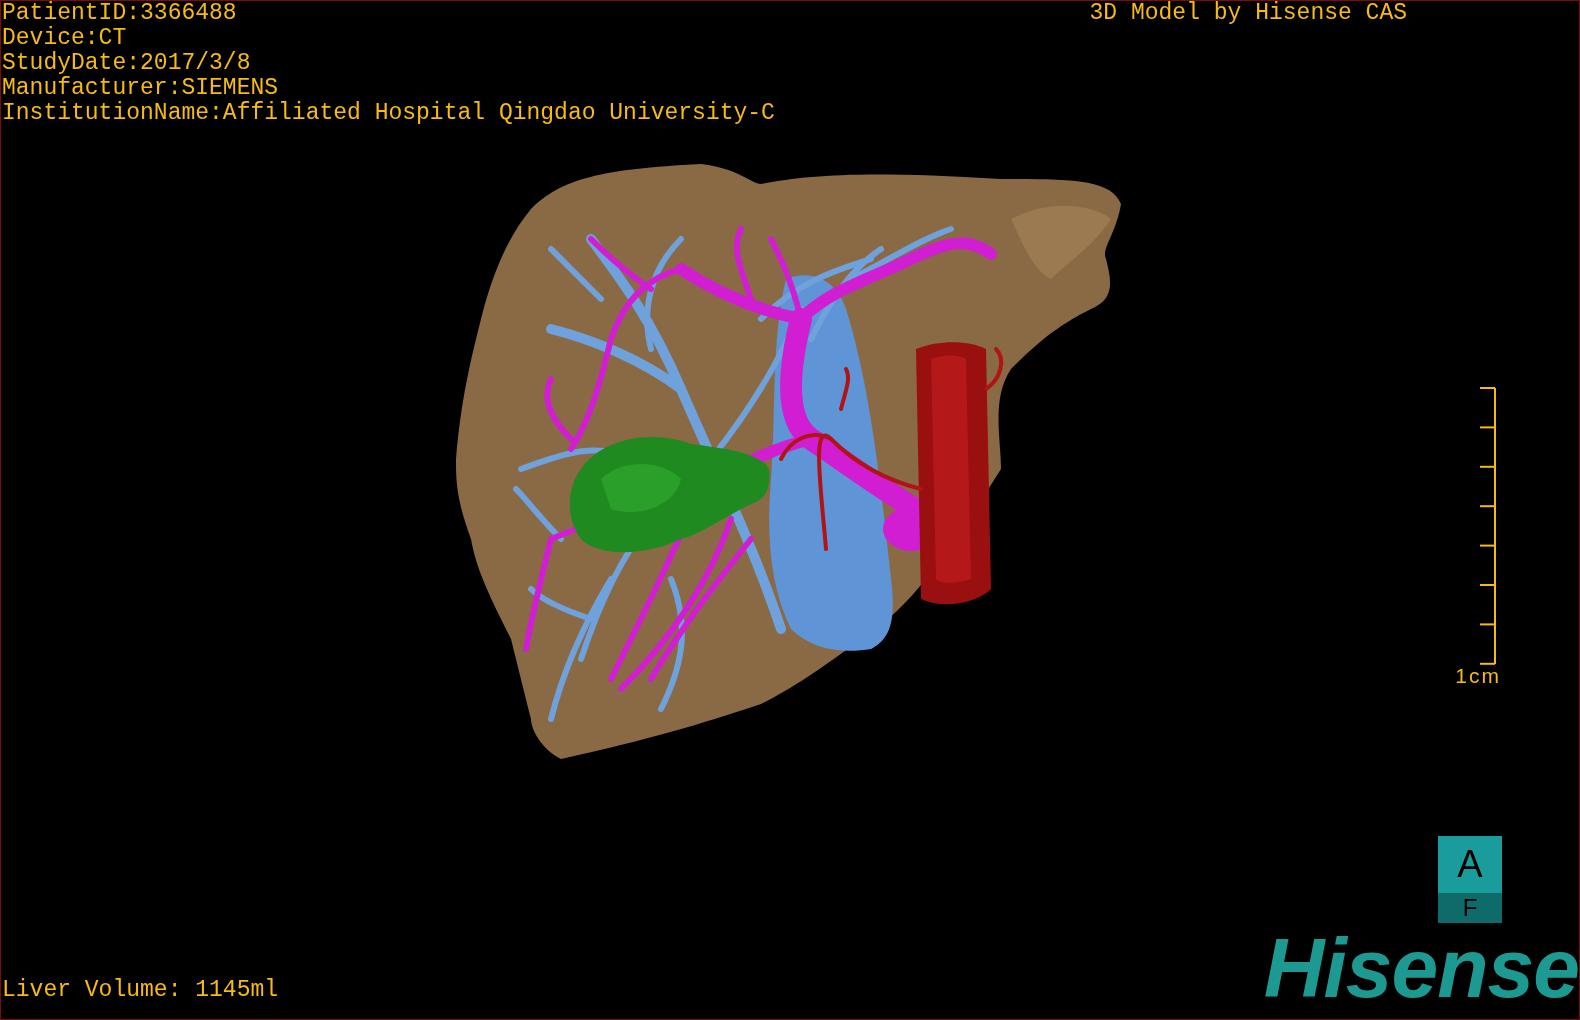 This screenshot has height=1020, width=1580. Describe the element at coordinates (127, 63) in the screenshot. I see `patient-info-line: StudyDate:2017/3/8` at that location.